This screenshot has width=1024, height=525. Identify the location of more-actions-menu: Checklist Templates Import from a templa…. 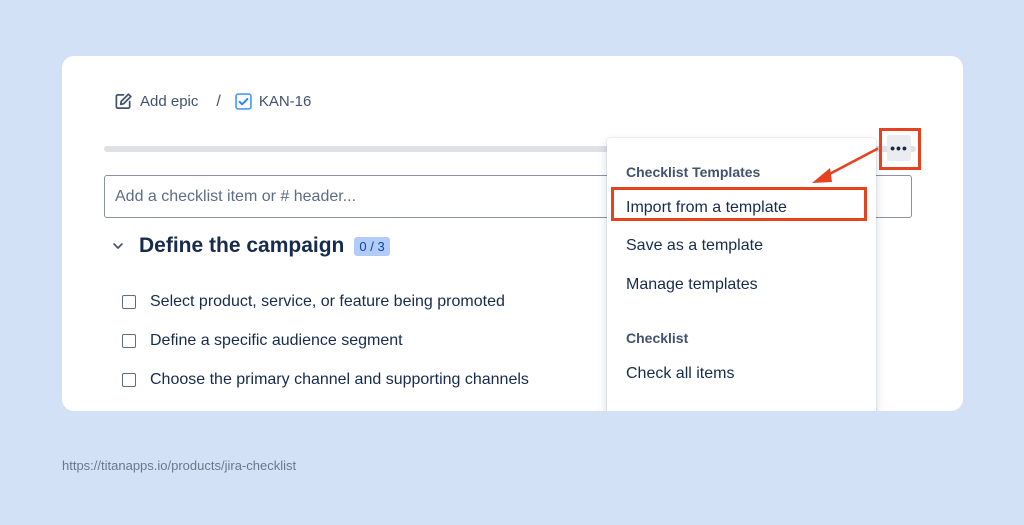
(741, 274).